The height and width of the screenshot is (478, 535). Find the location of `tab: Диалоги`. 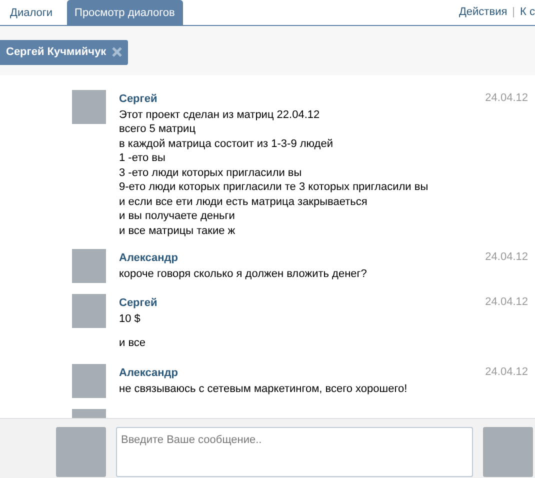

tab: Диалоги is located at coordinates (31, 12).